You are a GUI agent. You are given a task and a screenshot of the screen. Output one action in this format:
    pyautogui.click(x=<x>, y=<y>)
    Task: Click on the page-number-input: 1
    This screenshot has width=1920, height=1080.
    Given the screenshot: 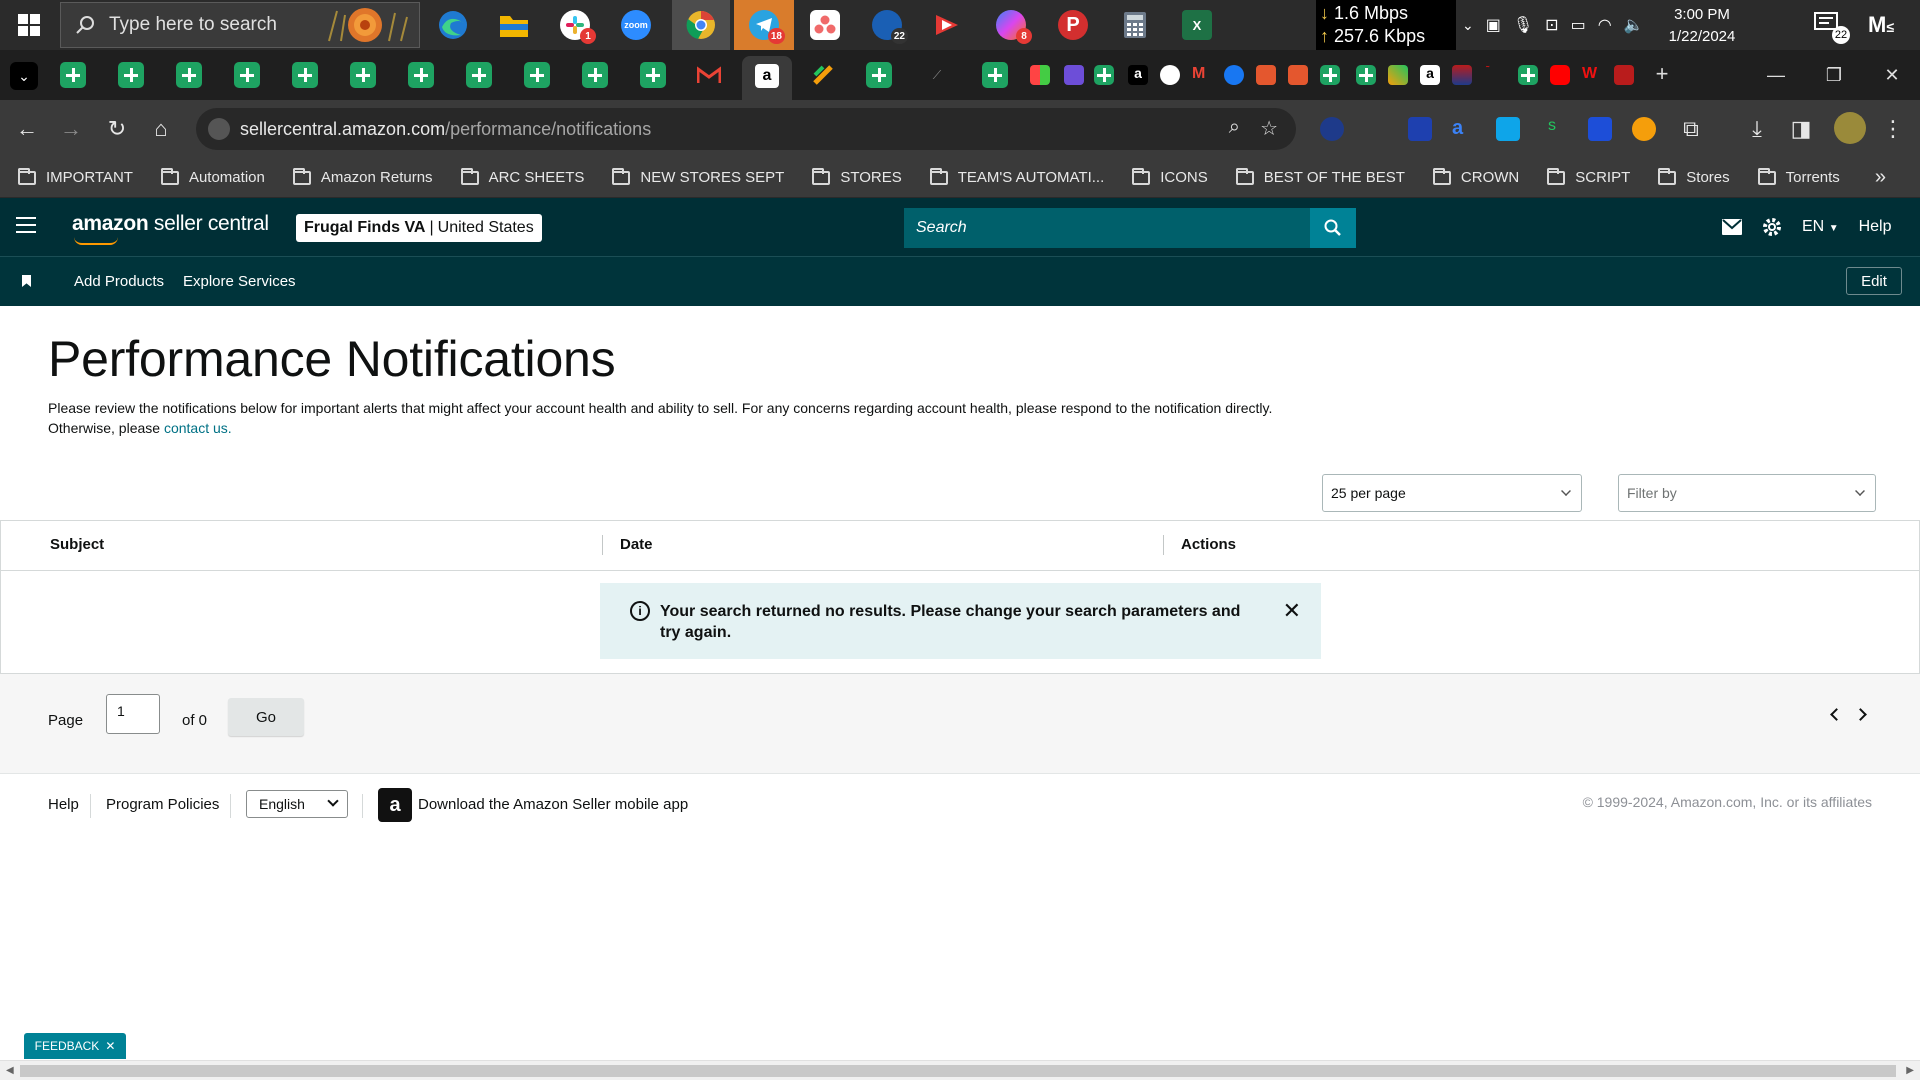 What is the action you would take?
    pyautogui.click(x=133, y=714)
    